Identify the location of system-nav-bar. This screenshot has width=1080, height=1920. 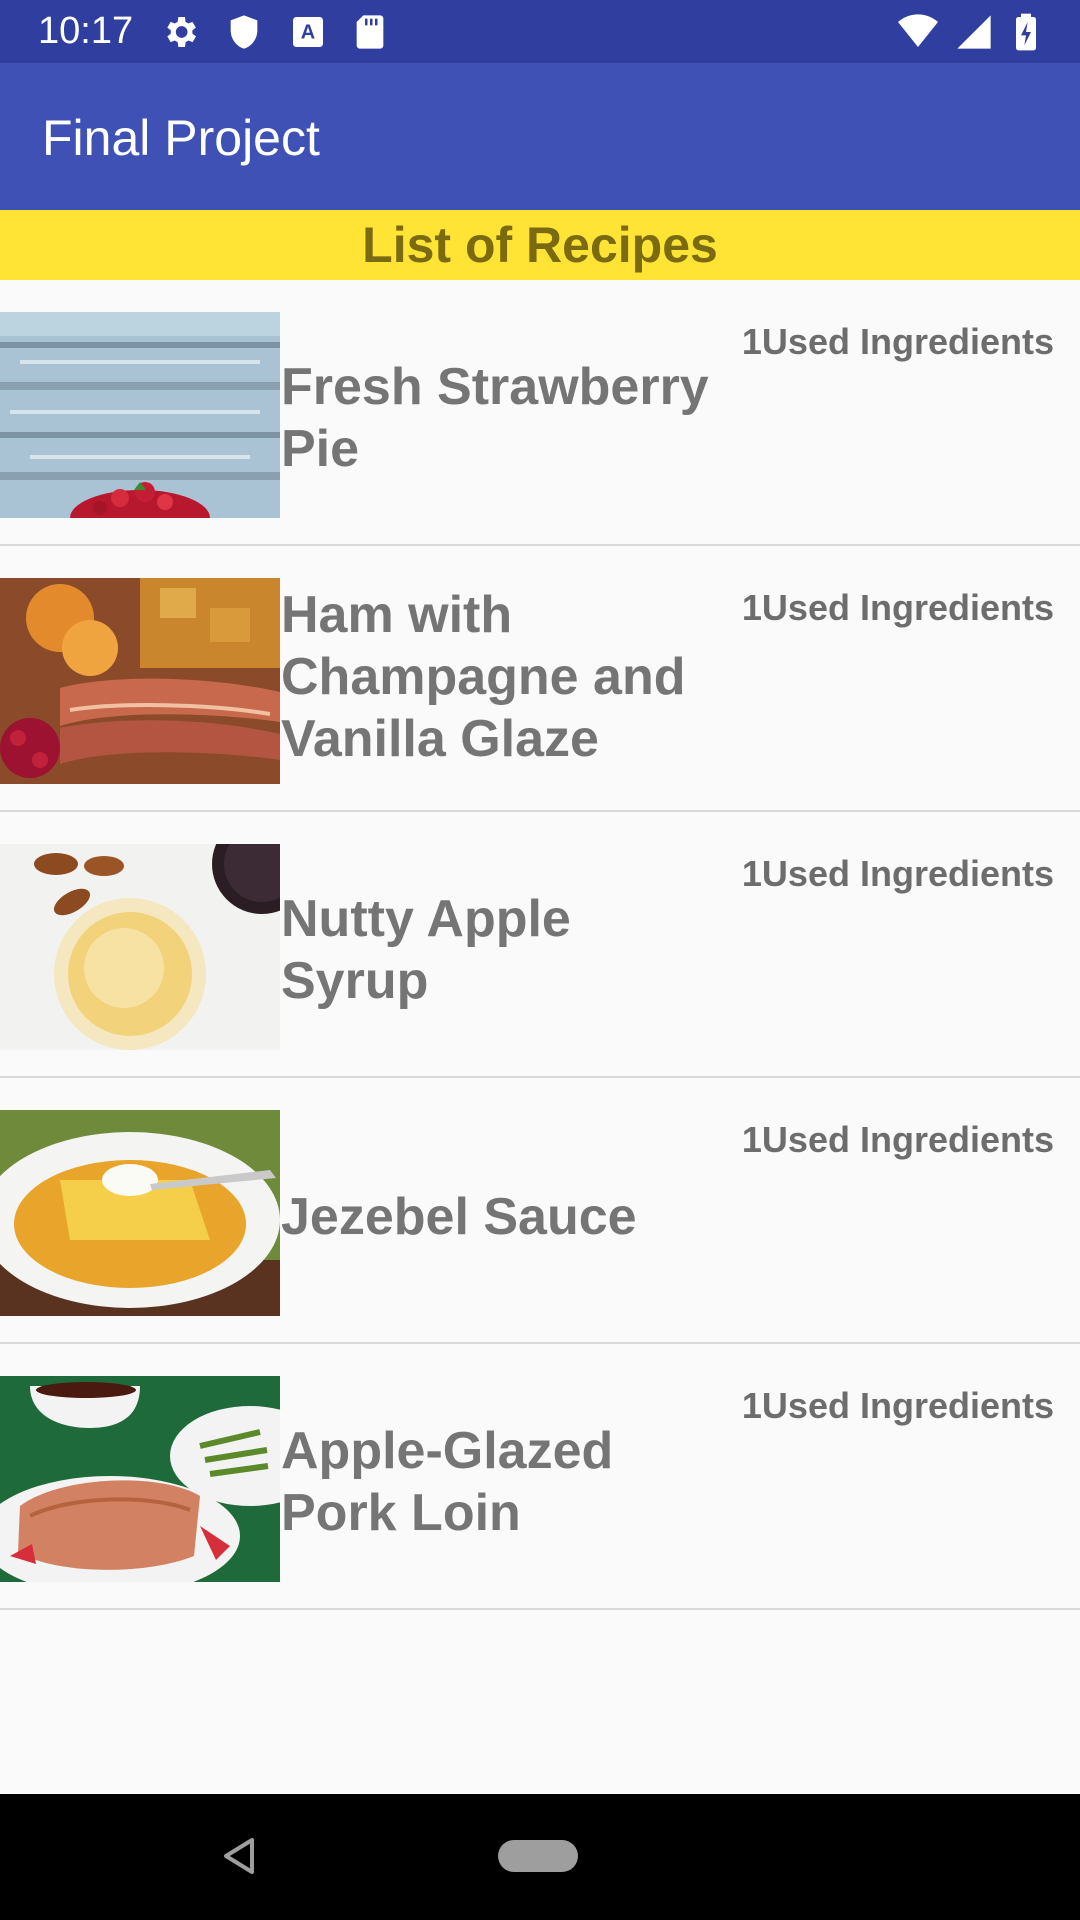
(540, 1857).